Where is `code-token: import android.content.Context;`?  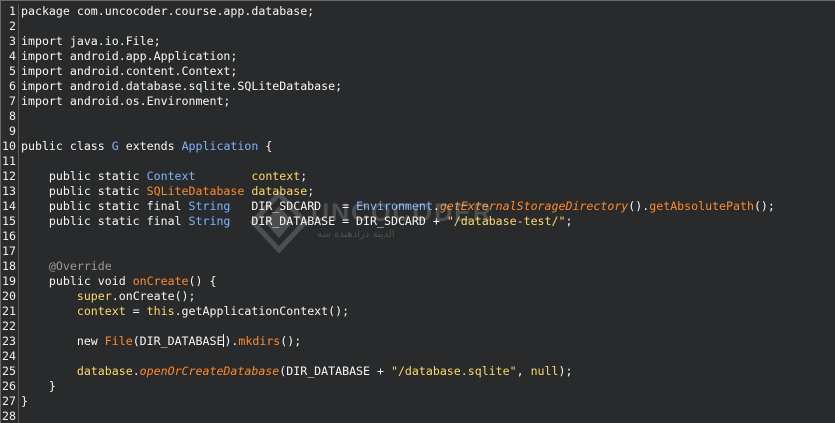 code-token: import android.content.Context; is located at coordinates (129, 71).